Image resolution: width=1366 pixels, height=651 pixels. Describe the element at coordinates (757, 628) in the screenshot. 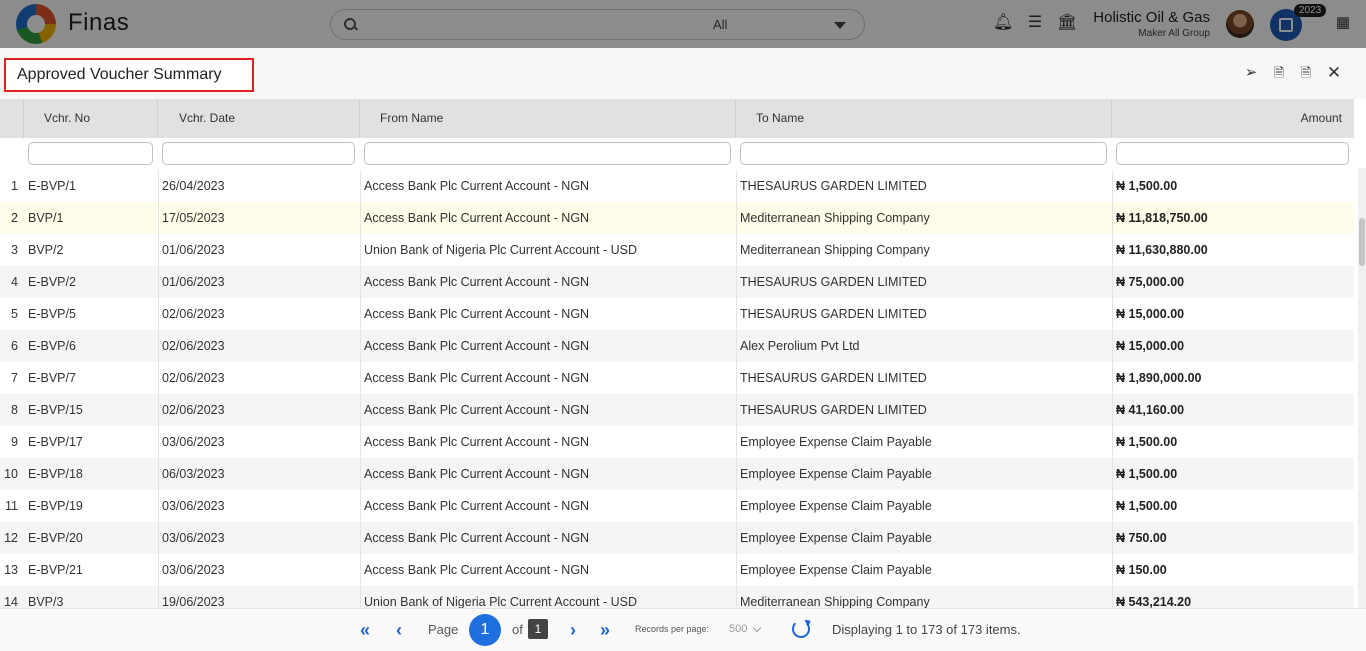

I see `chevron-down-icon` at that location.